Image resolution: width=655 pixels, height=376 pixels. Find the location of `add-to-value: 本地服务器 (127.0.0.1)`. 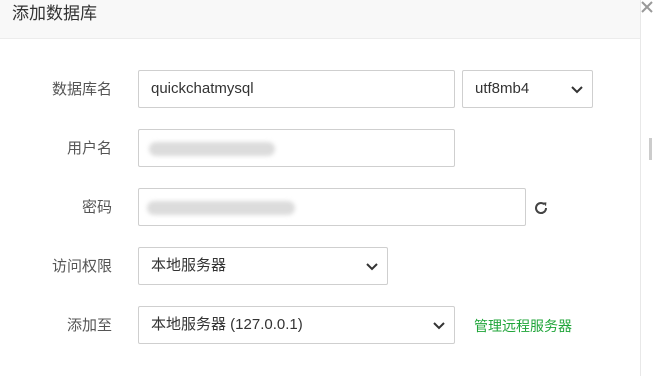

add-to-value: 本地服务器 (127.0.0.1) is located at coordinates (227, 324).